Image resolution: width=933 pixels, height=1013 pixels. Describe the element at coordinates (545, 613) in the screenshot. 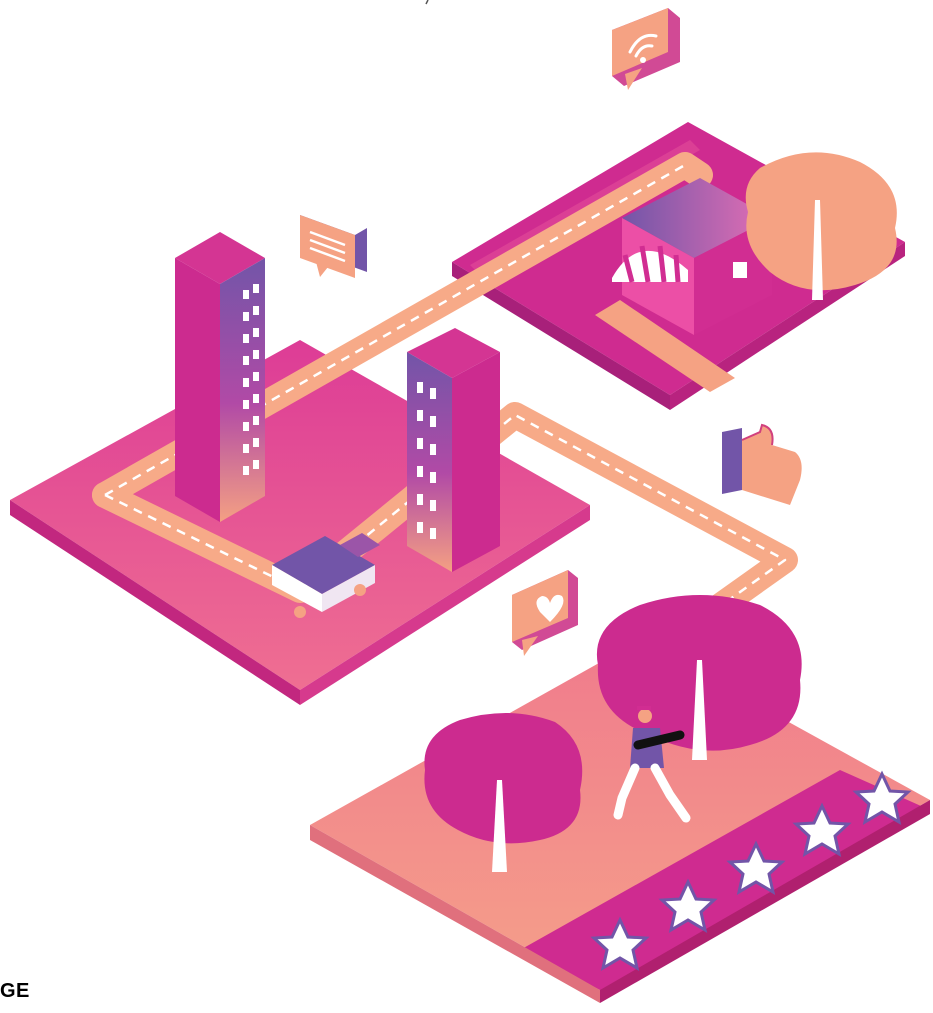

I see `heart-chat-icon` at that location.